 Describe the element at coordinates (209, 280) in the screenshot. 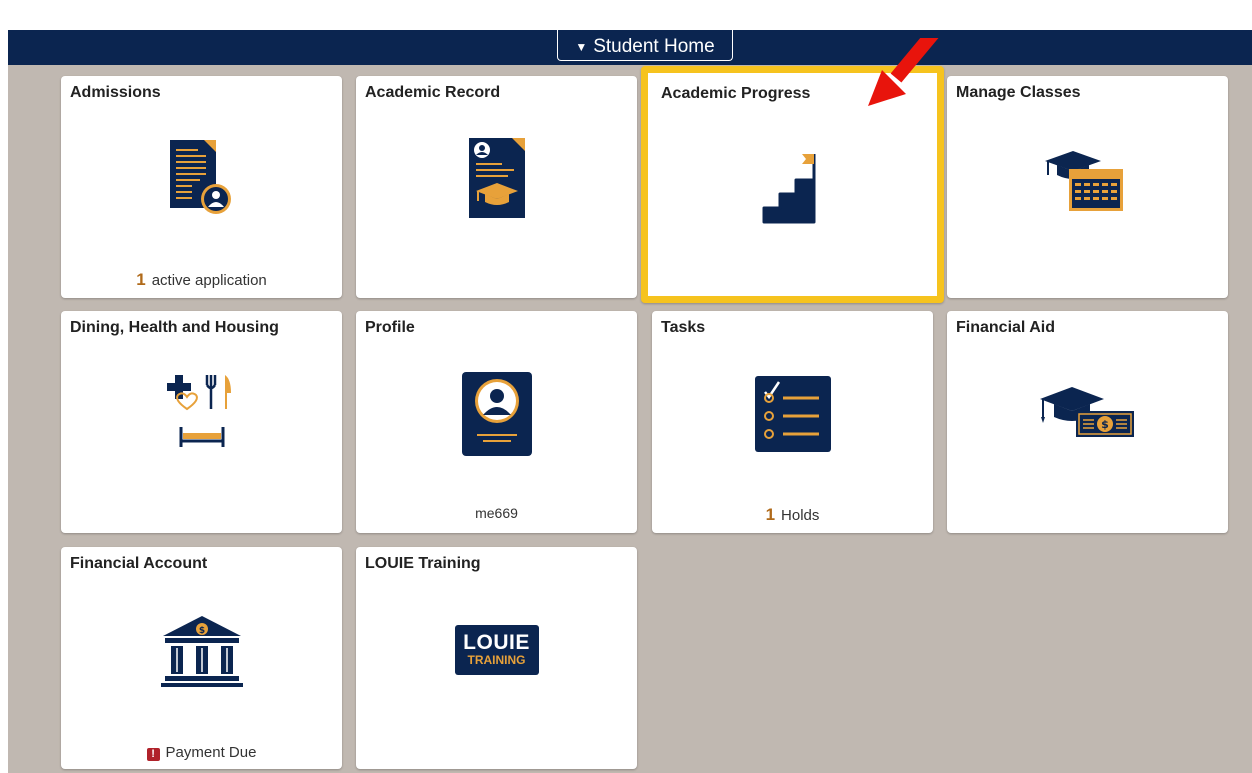

I see `active-application-label: active application` at that location.